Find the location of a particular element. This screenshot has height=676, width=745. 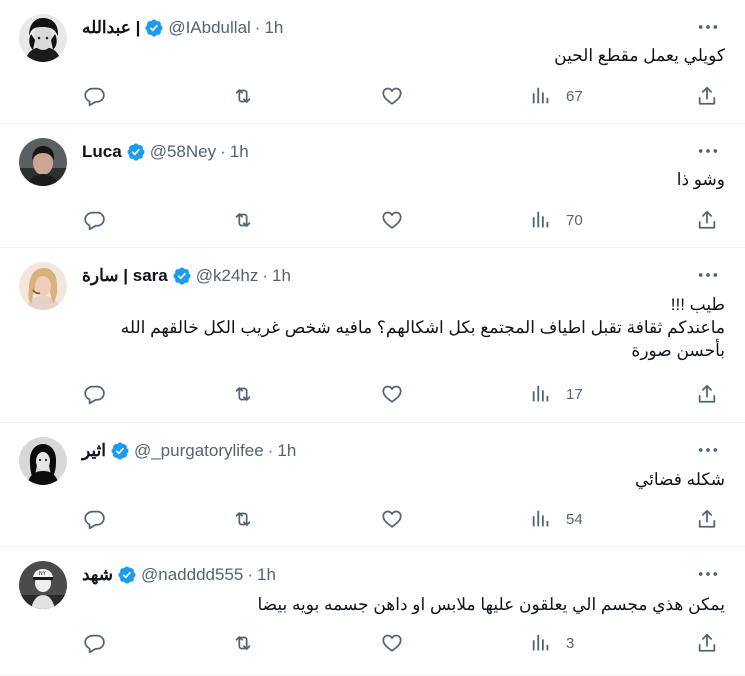

views-button: 17 is located at coordinates (556, 394).